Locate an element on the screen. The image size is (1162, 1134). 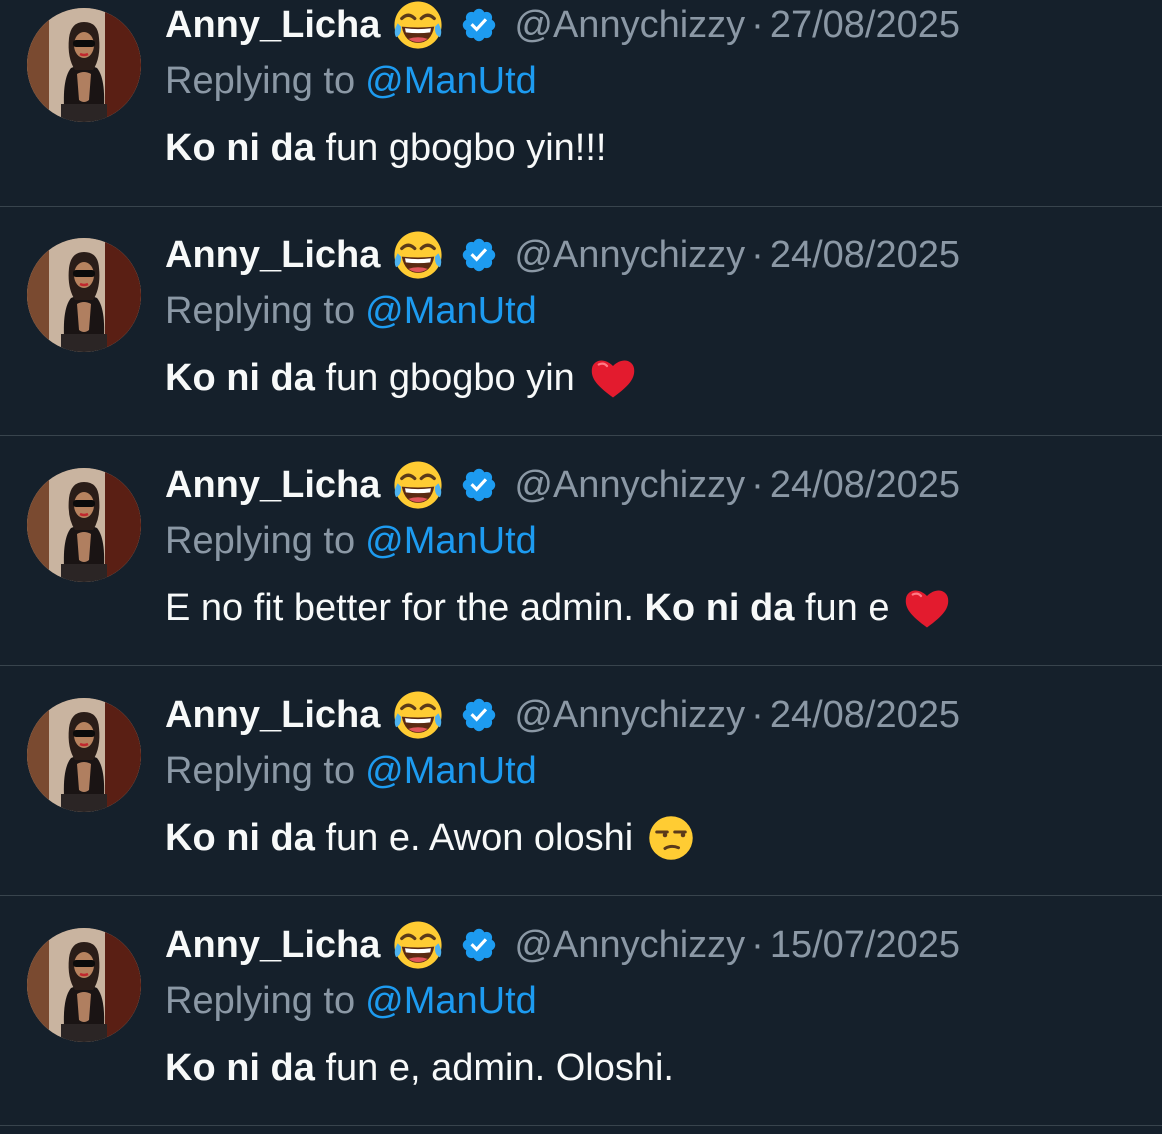
tweet-text: Ko ni da fun e, admin. Oloshi. is located at coordinates (419, 1068).